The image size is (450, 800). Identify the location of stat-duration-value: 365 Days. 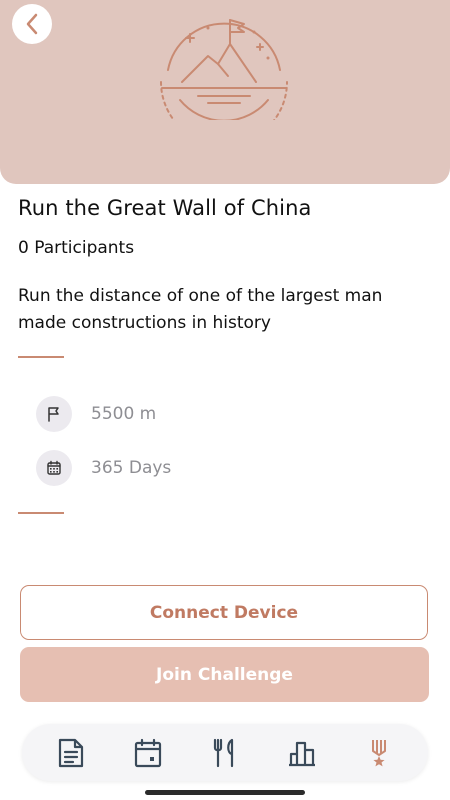
(131, 468).